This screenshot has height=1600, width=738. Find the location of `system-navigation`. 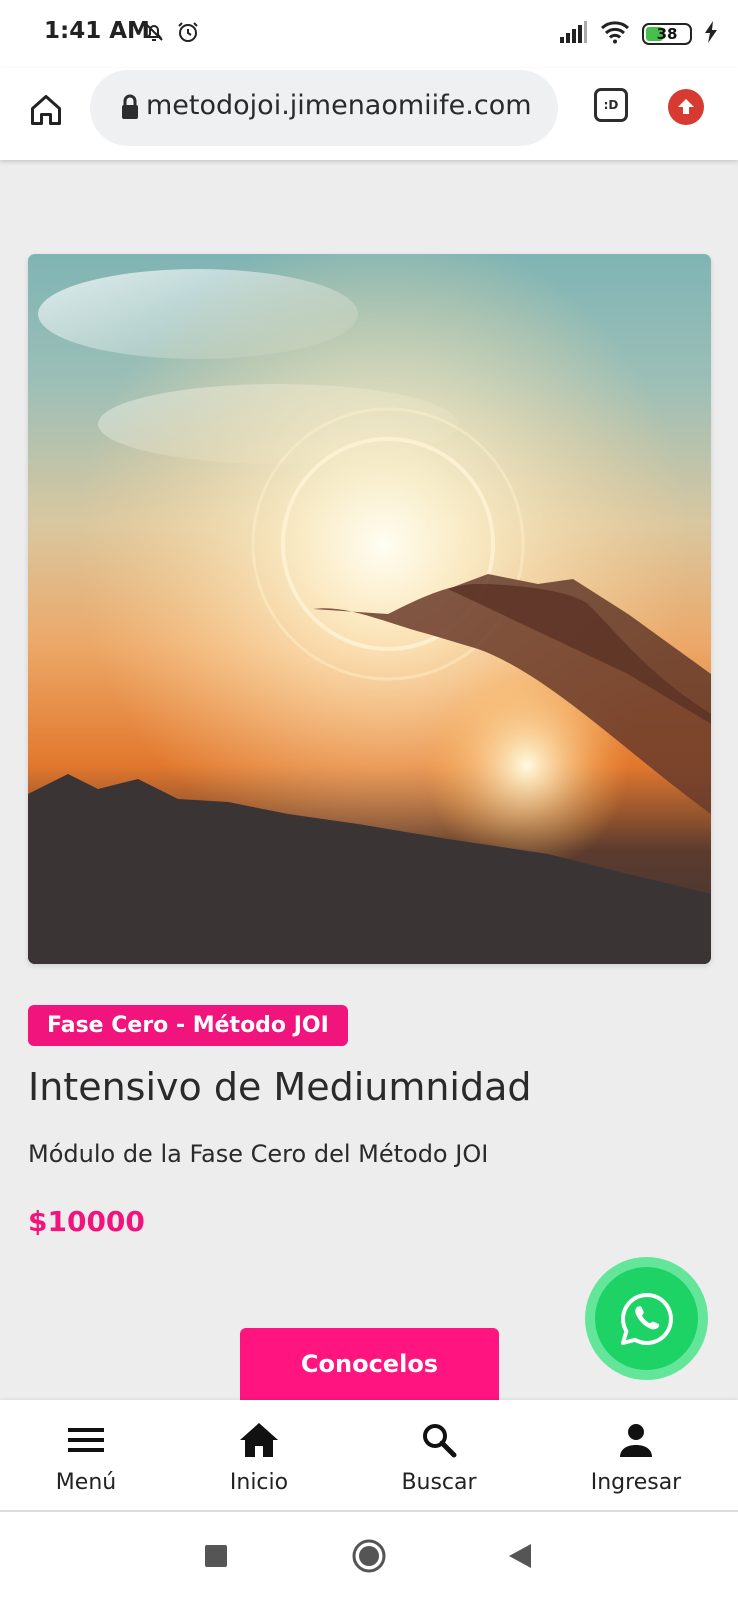

system-navigation is located at coordinates (369, 1556).